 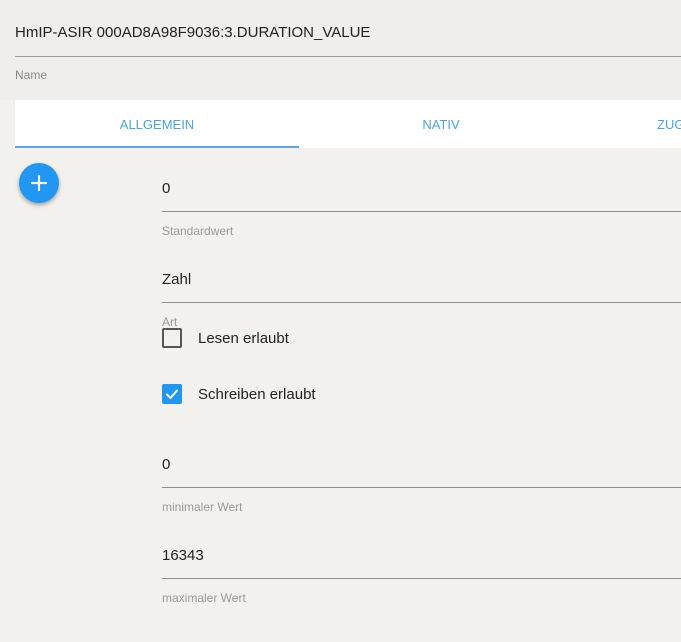 What do you see at coordinates (632, 124) in the screenshot?
I see `tab-zug: ZUG` at bounding box center [632, 124].